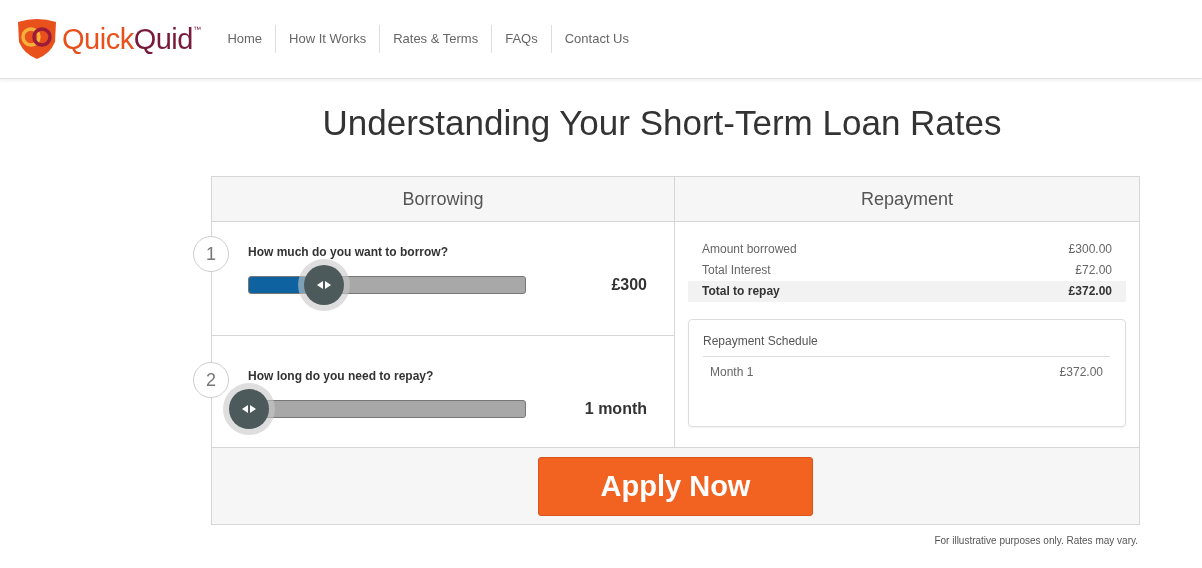 The height and width of the screenshot is (568, 1202). I want to click on apply-now-button: Apply Now, so click(675, 486).